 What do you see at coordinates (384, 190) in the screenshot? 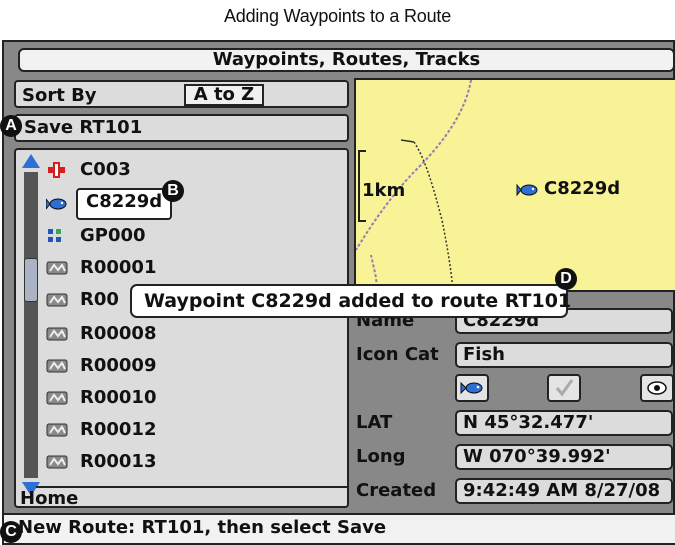
I see `map-scale-label: 1km` at bounding box center [384, 190].